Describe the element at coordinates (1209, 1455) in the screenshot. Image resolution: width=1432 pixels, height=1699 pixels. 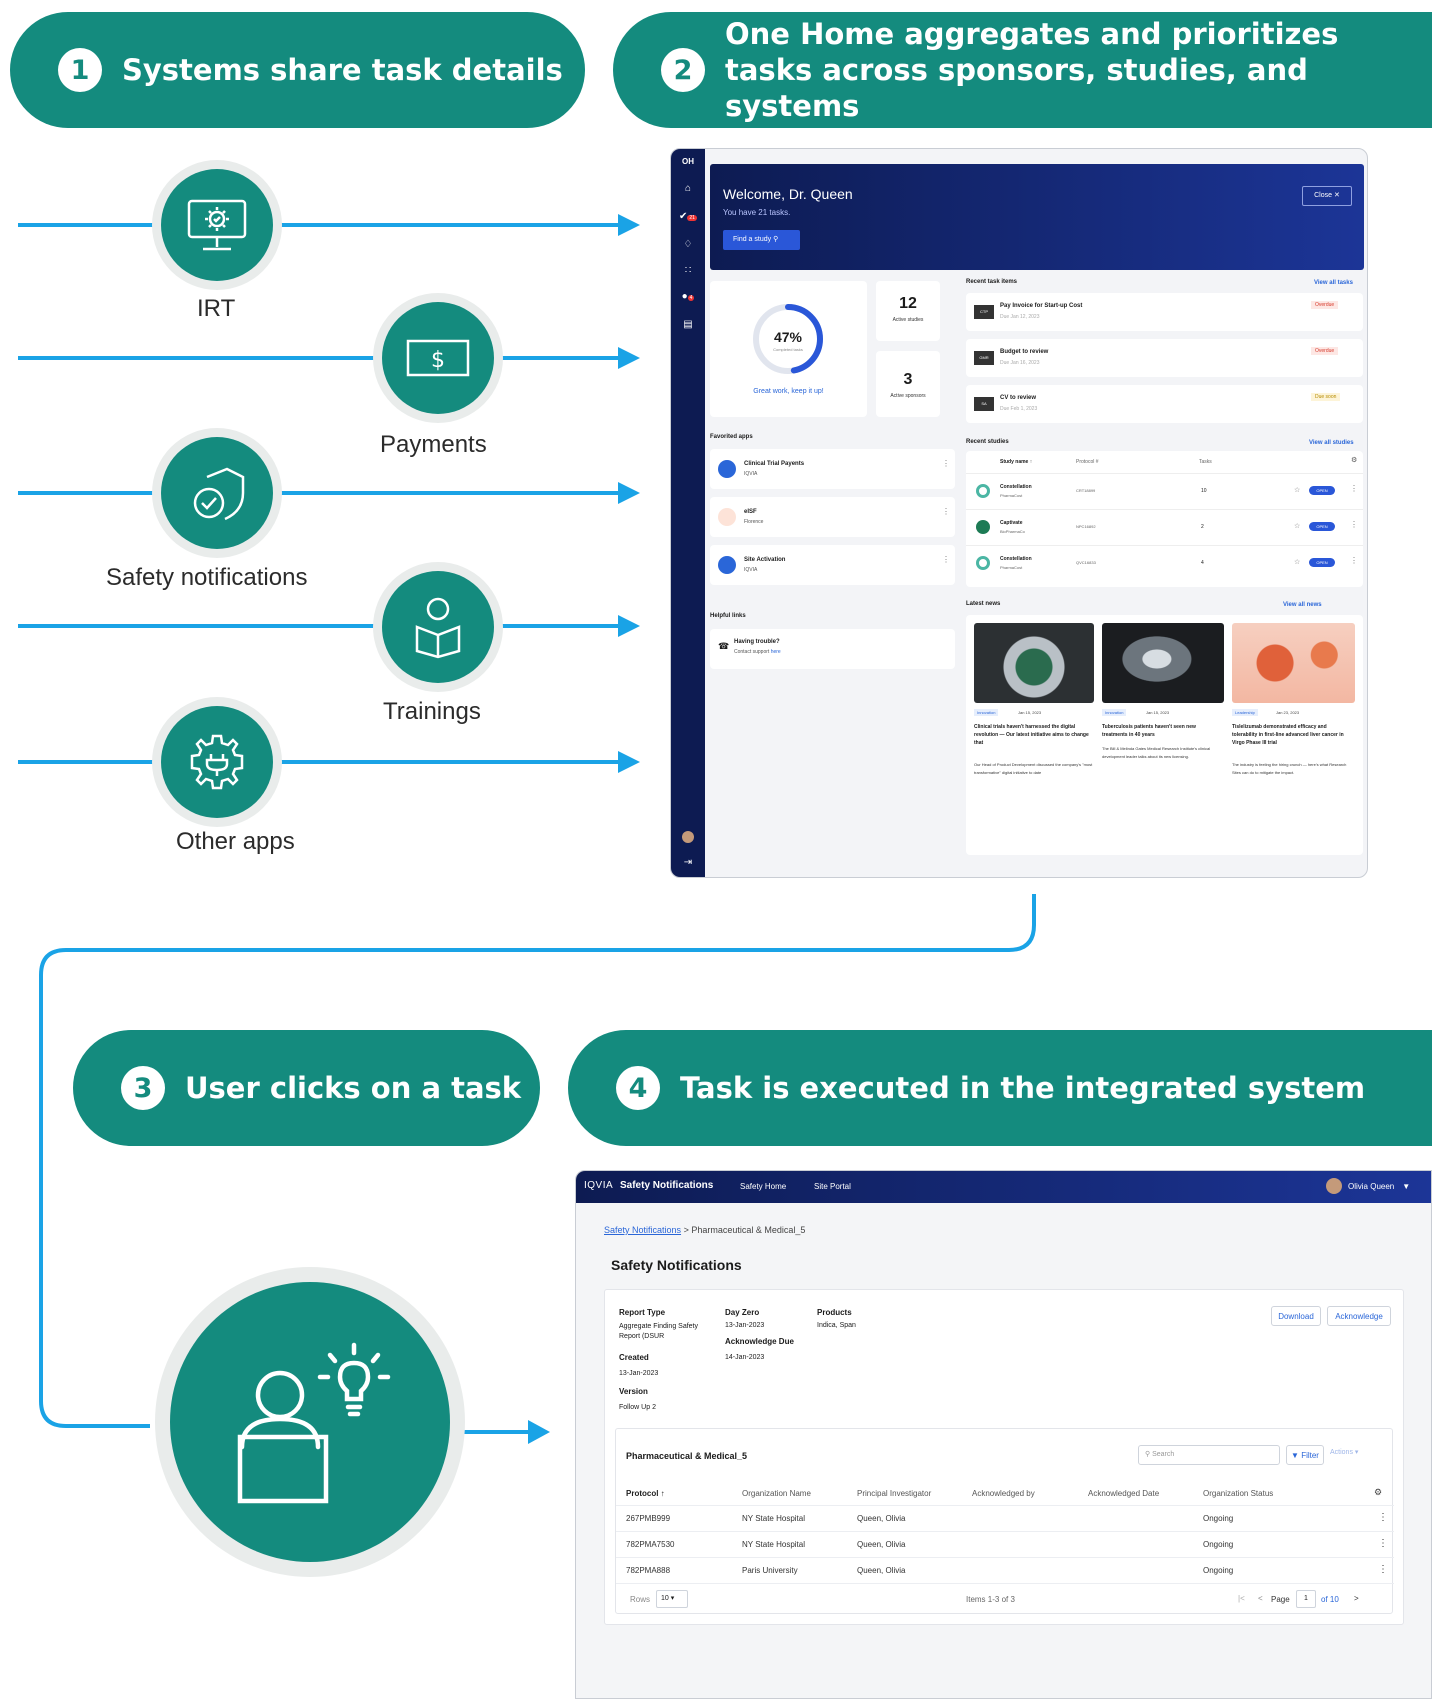
I see `search-input: ⚲ Search` at that location.